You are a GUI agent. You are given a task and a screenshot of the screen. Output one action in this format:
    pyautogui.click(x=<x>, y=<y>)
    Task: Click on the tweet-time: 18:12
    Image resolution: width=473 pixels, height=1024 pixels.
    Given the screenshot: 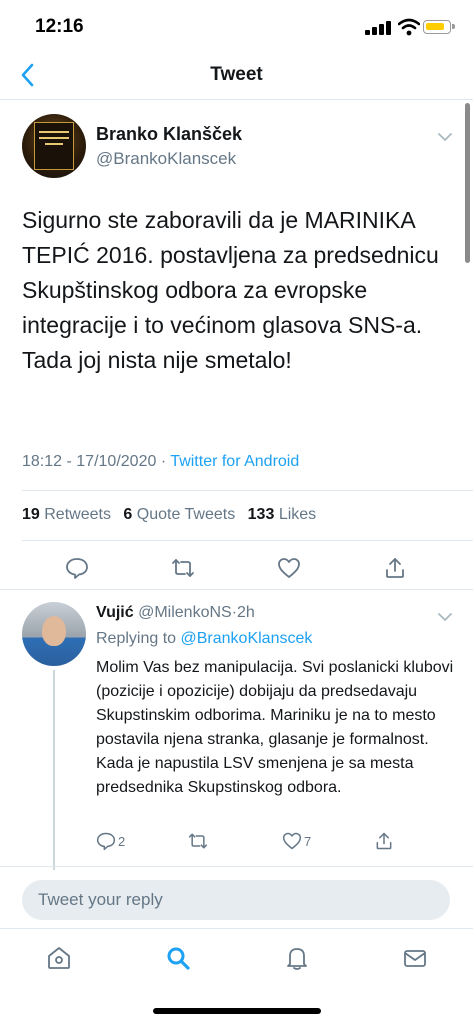 What is the action you would take?
    pyautogui.click(x=42, y=461)
    